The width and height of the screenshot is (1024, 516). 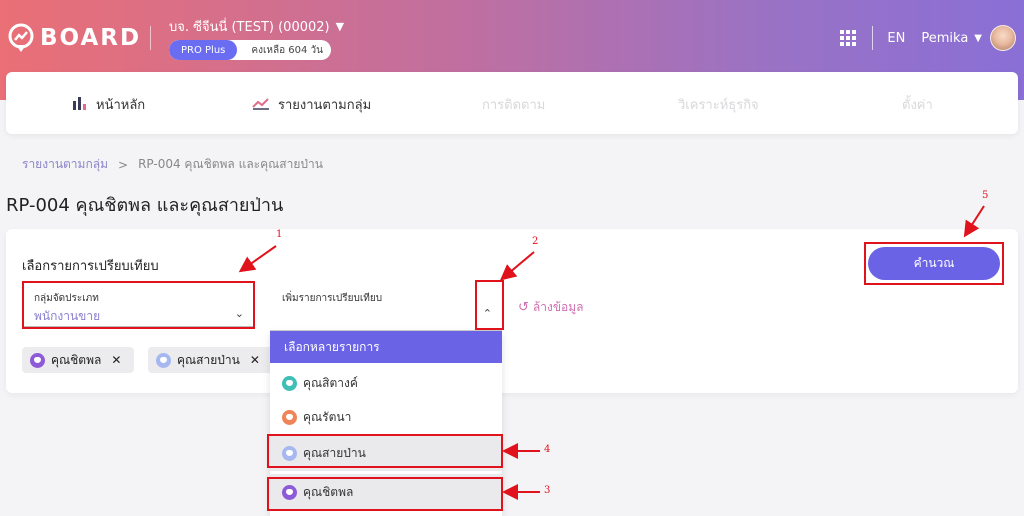 I want to click on nav-item-tracking: การติดตาม, so click(x=513, y=104).